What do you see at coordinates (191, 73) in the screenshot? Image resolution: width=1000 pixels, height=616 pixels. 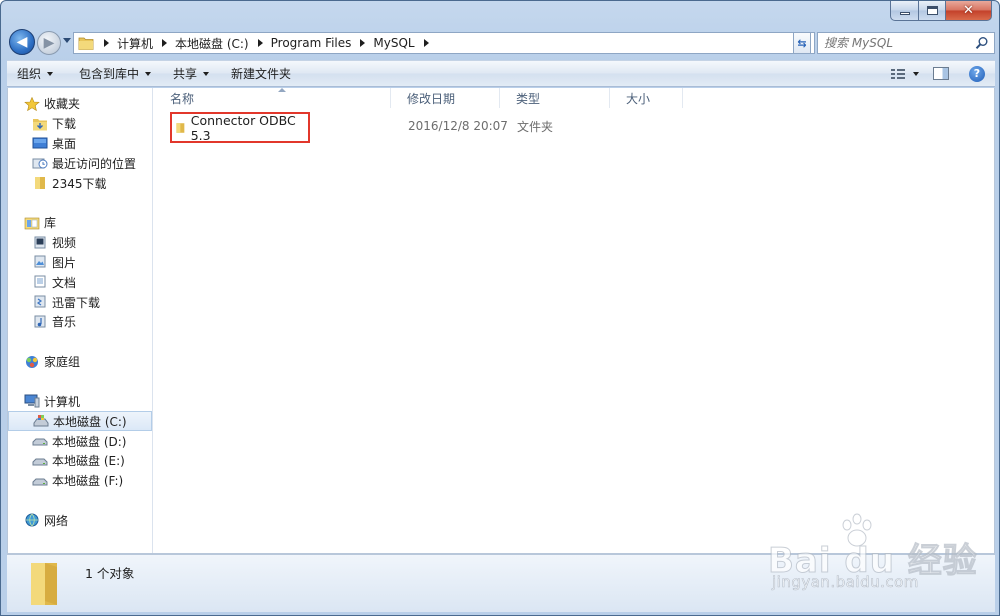 I see `share-button: 共享` at bounding box center [191, 73].